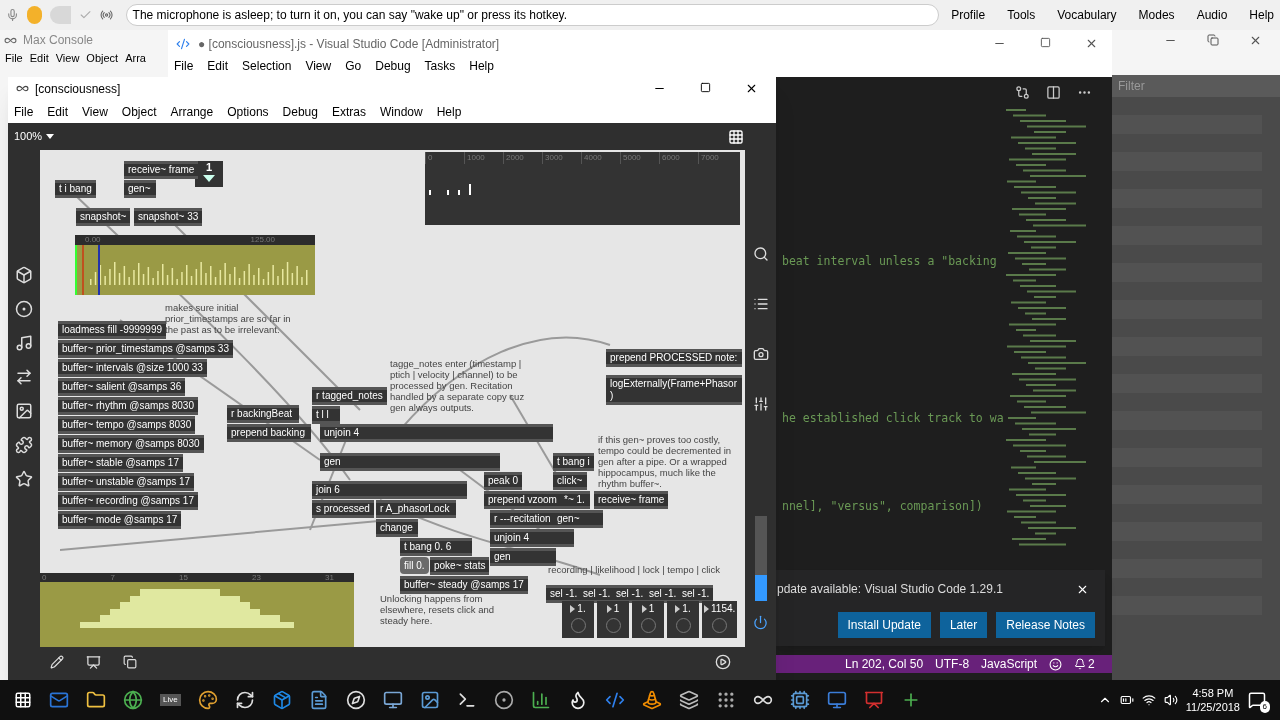  What do you see at coordinates (122, 387) in the screenshot?
I see `patch-object: buffer~ salient @samps 36` at bounding box center [122, 387].